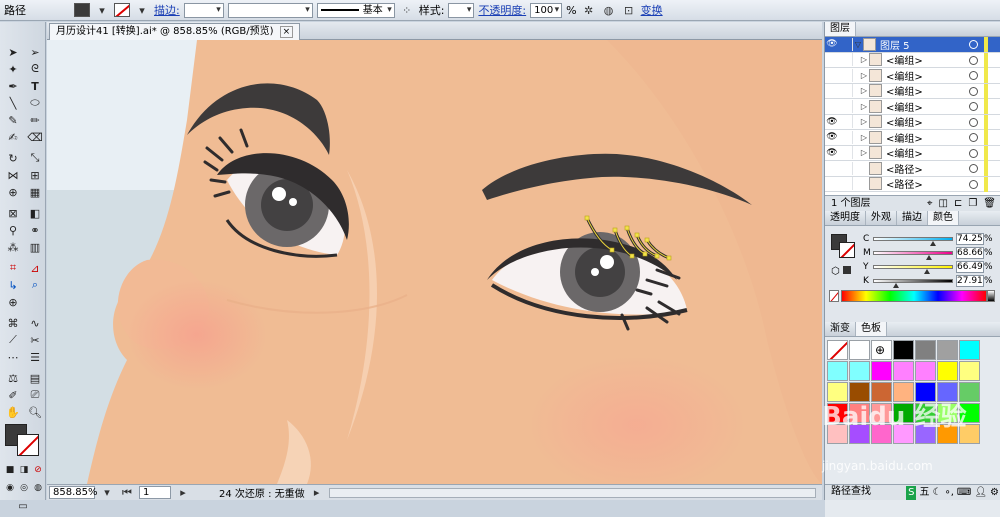 The width and height of the screenshot is (1000, 517). I want to click on keyboard-icon: ⌨, so click(964, 493).